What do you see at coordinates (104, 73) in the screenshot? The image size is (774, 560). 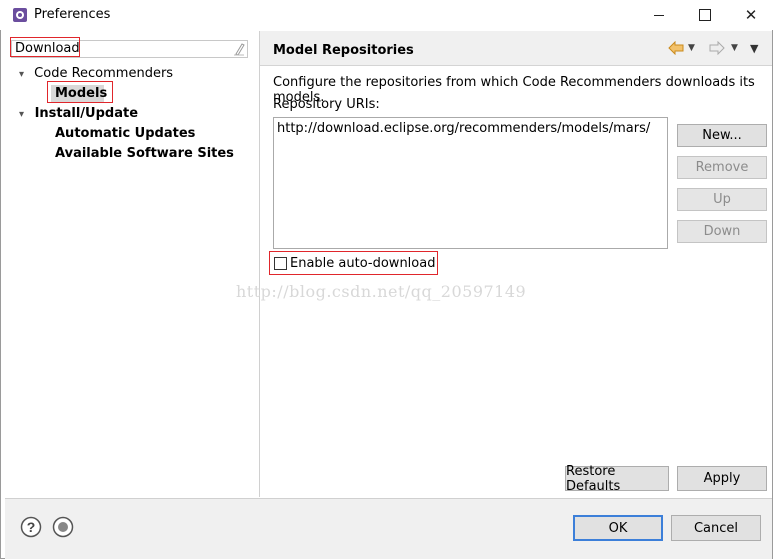 I see `tree-item-label: Code Recommenders` at bounding box center [104, 73].